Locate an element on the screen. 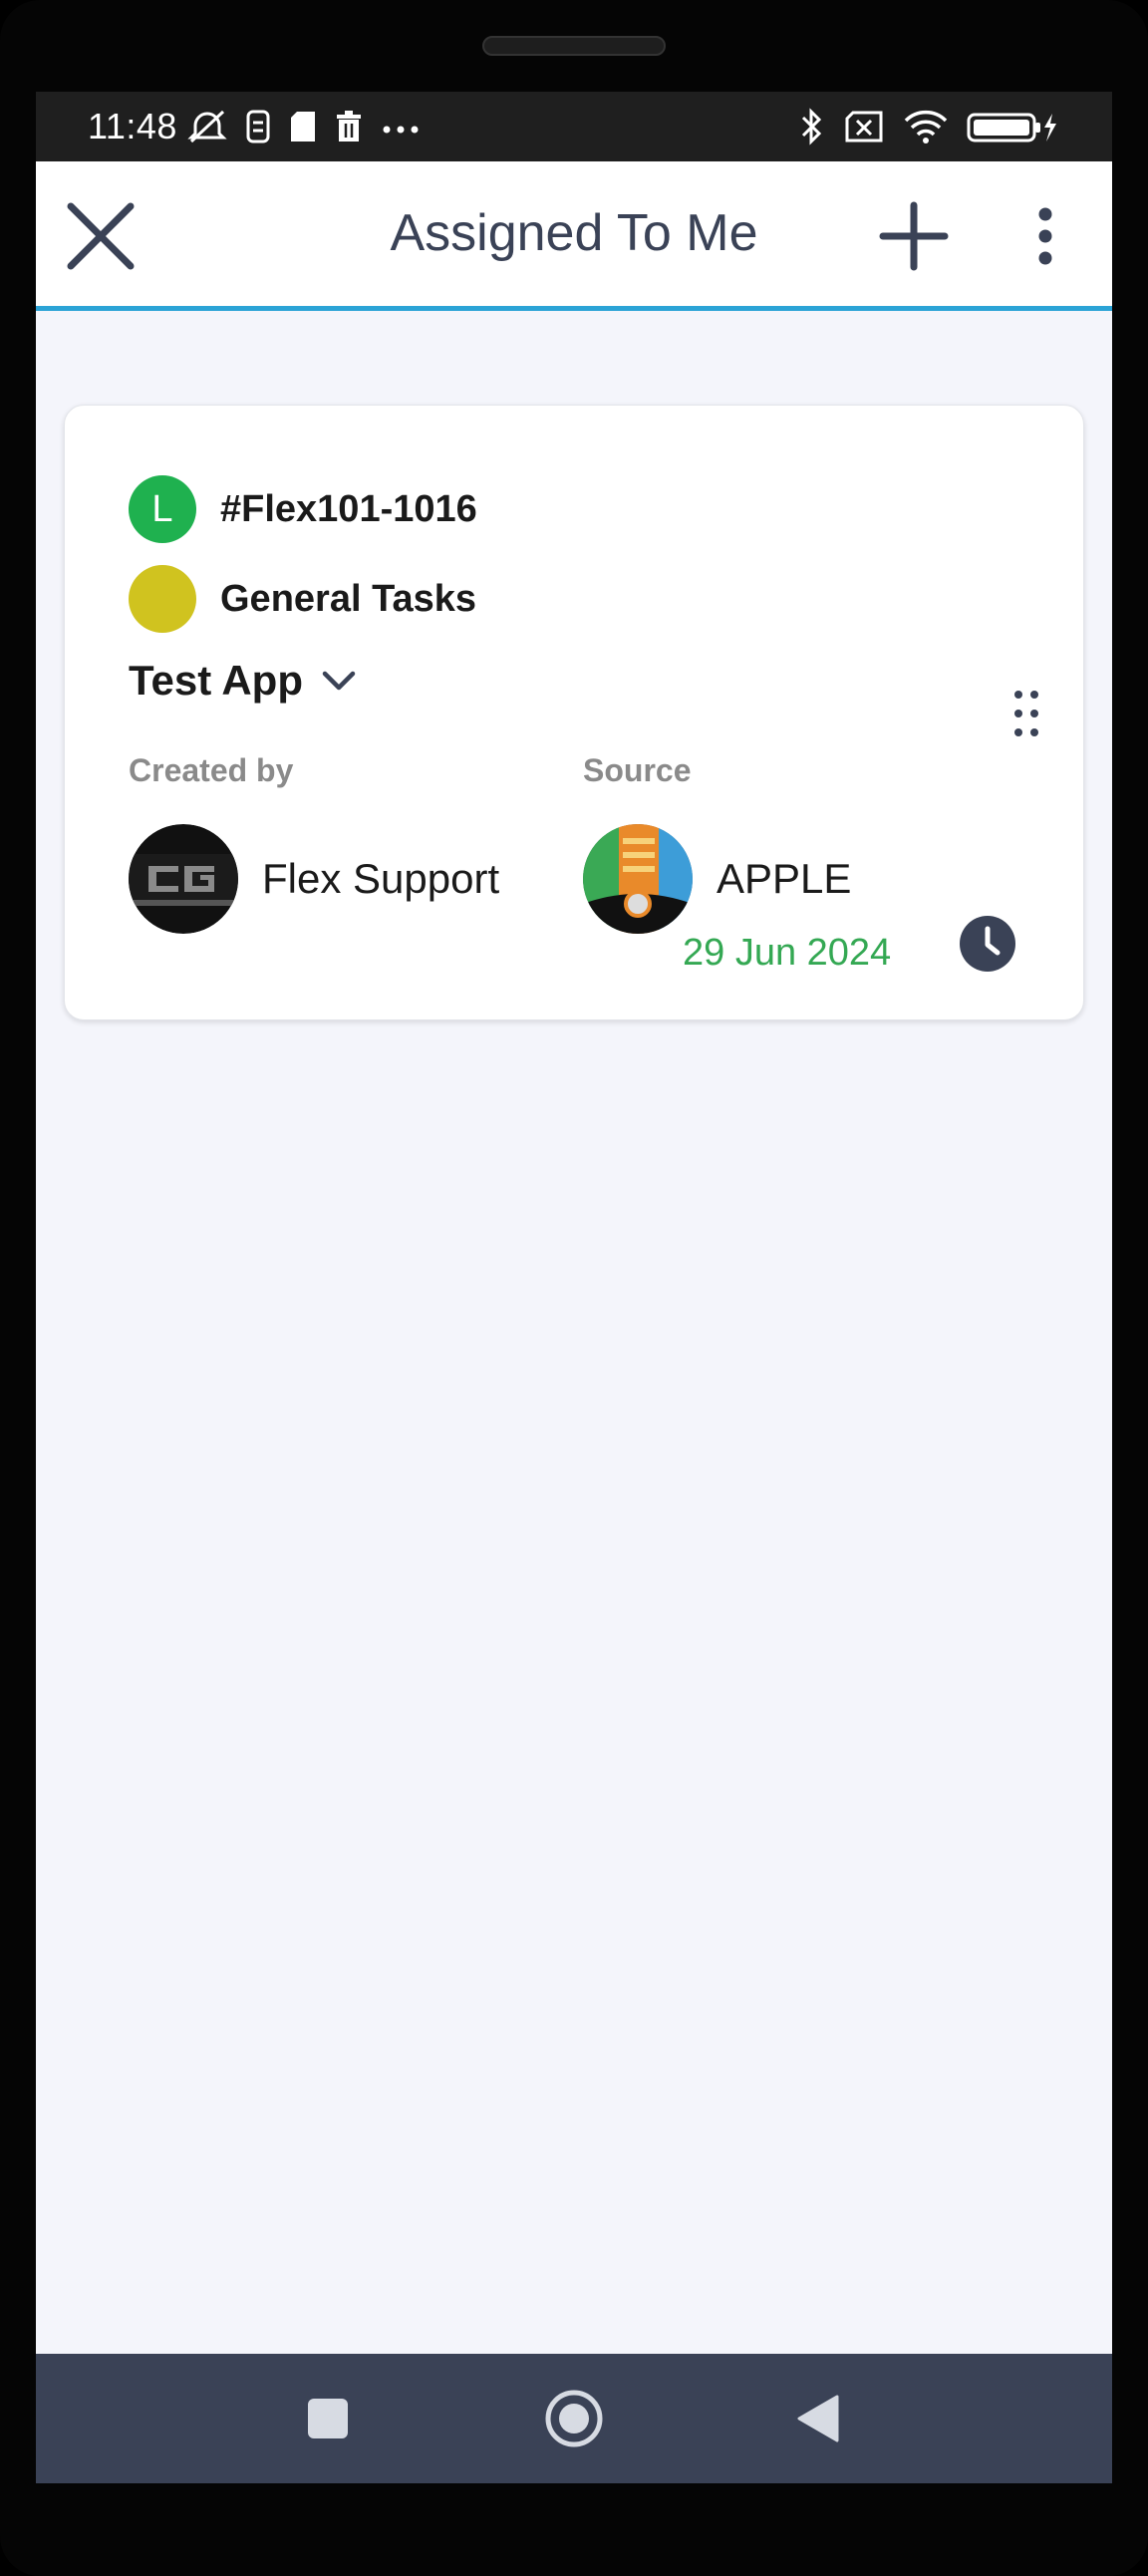 The image size is (1148, 2576). drag-handle is located at coordinates (1026, 716).